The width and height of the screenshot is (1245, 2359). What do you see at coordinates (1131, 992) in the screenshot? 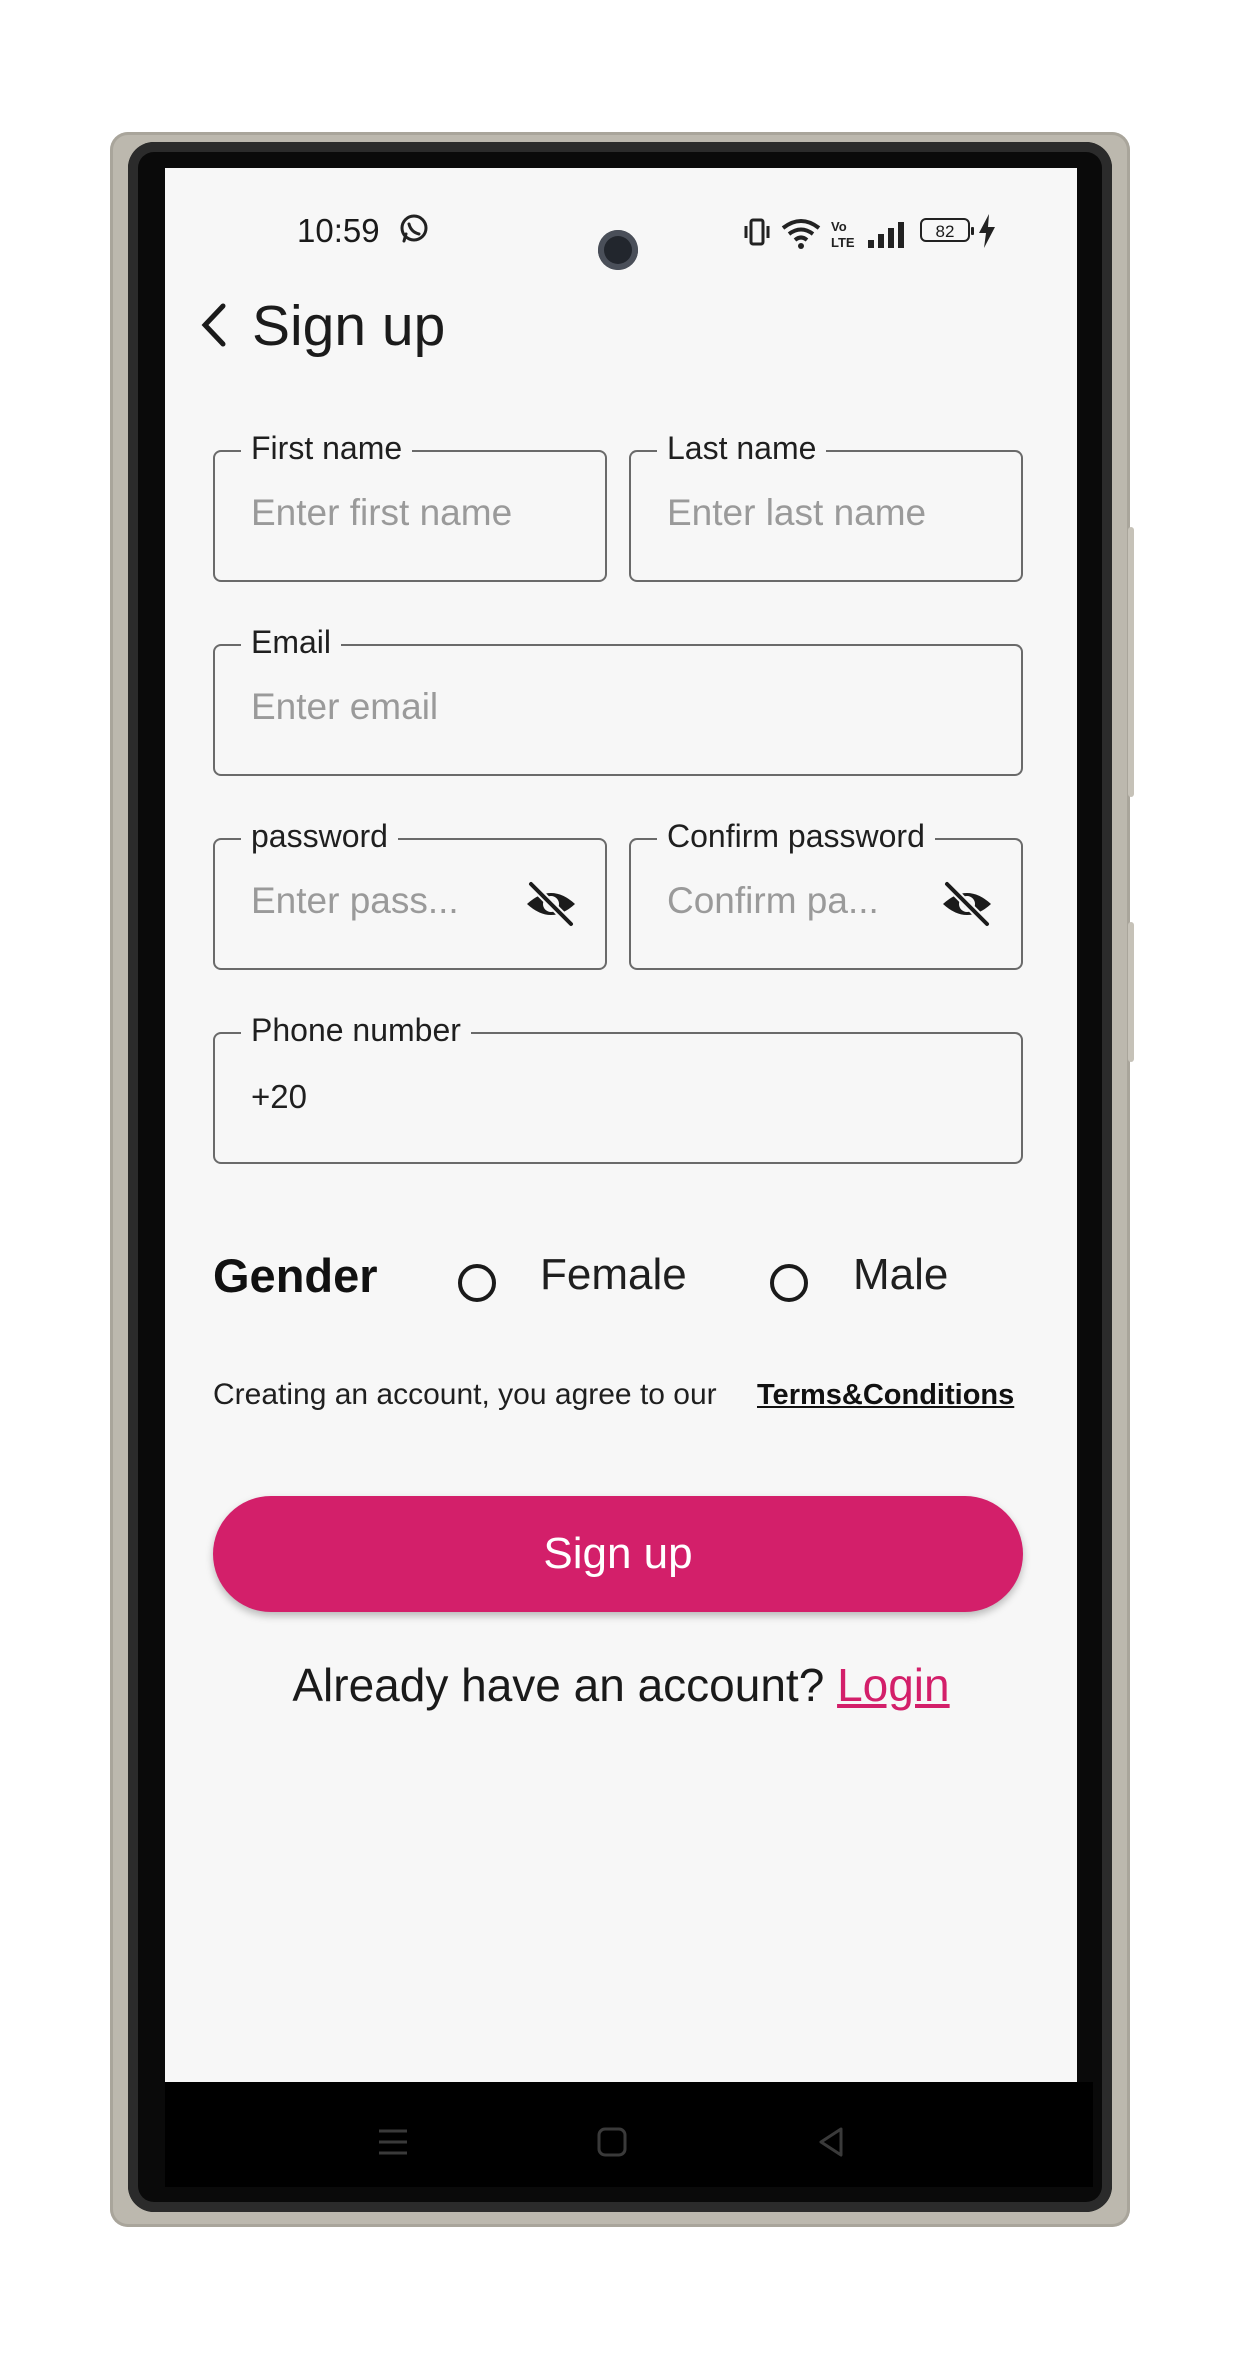
I see `power-button` at bounding box center [1131, 992].